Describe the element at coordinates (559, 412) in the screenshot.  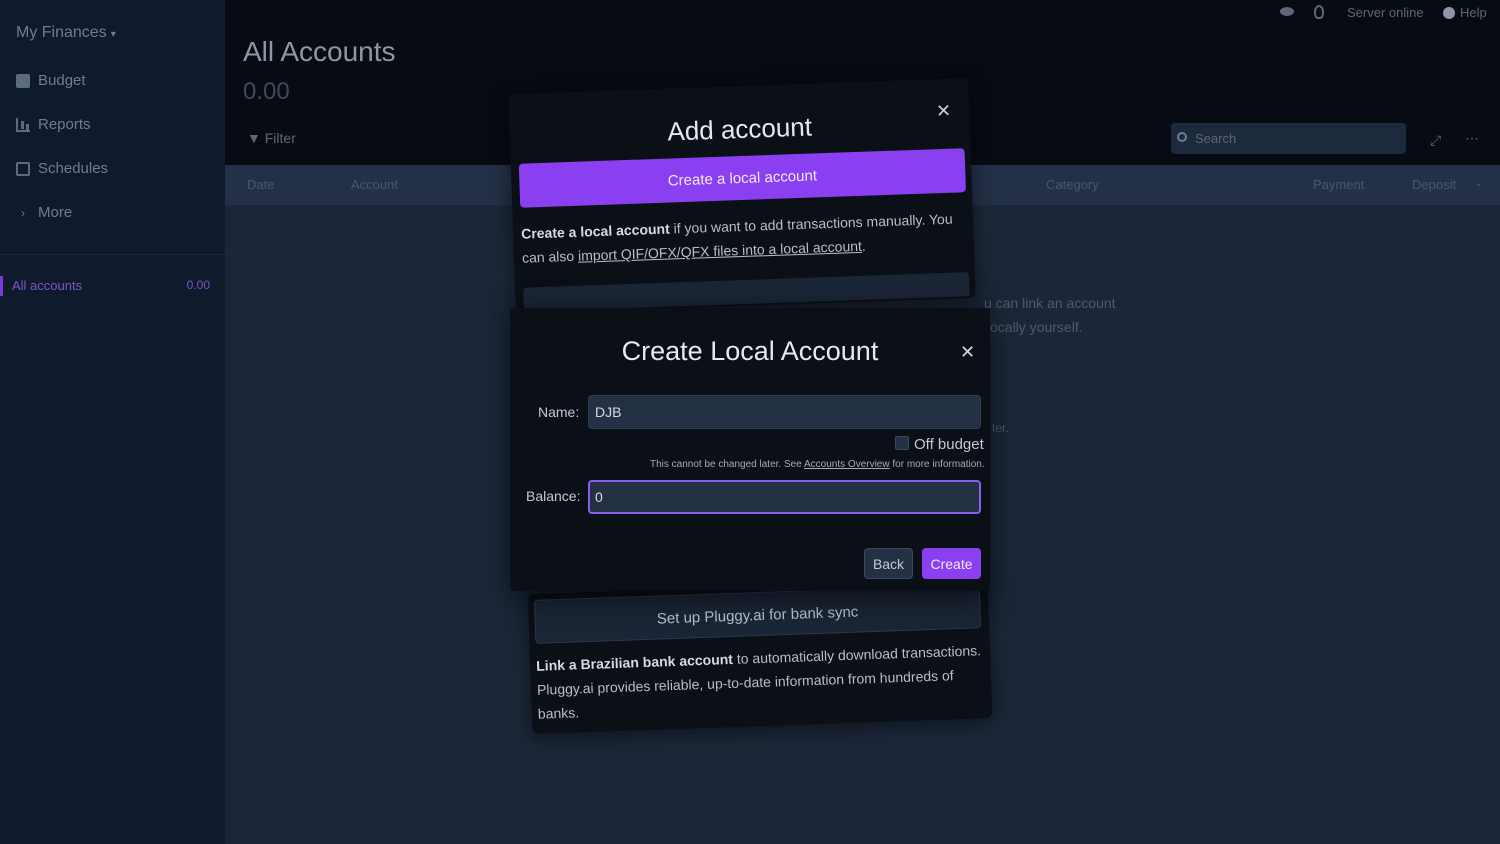
I see `name-label: Name:` at that location.